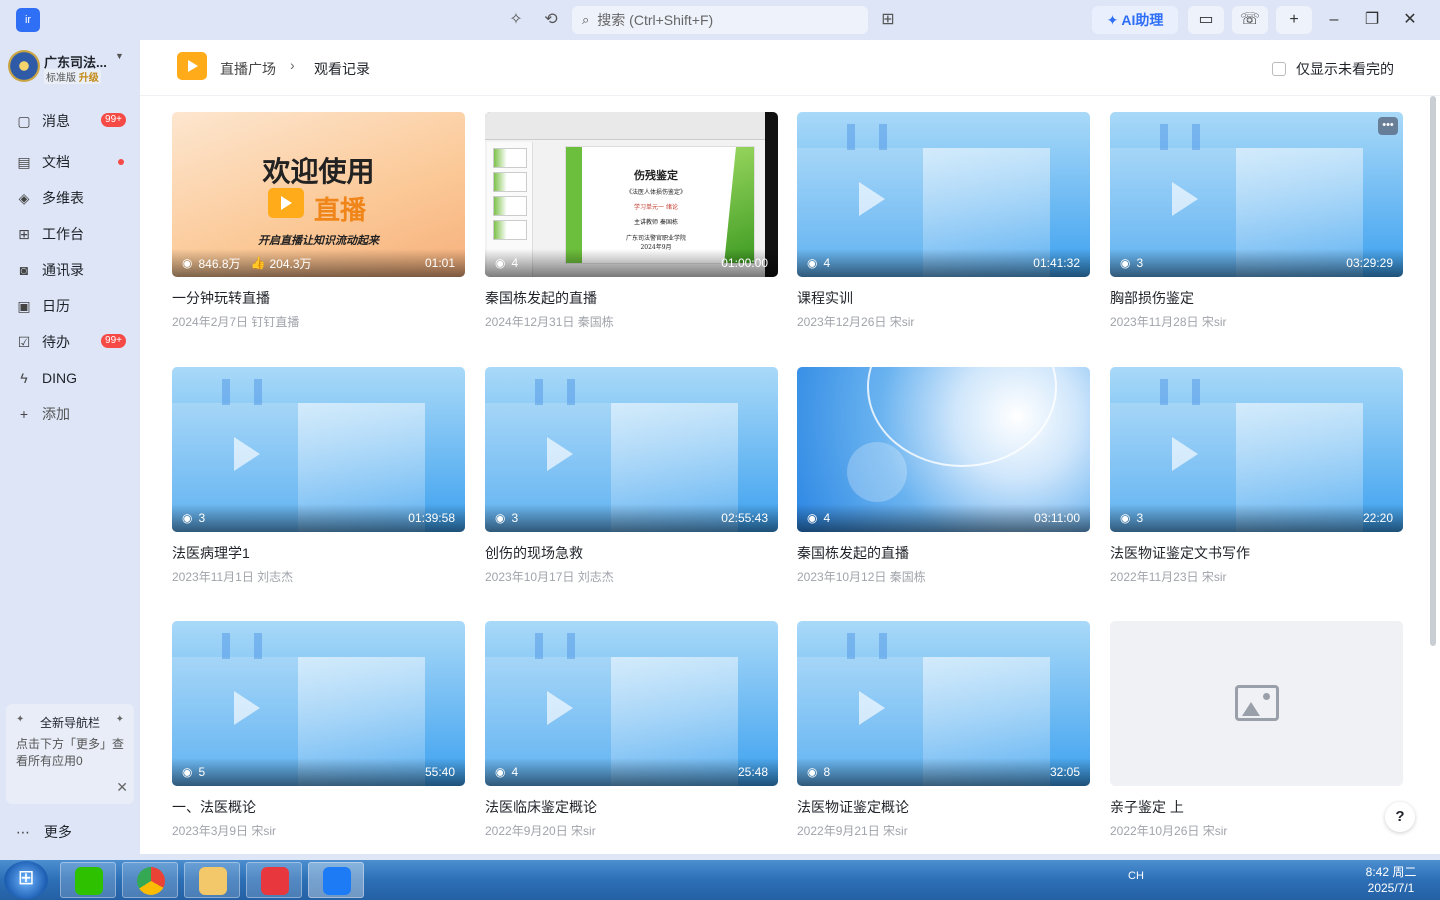 The height and width of the screenshot is (900, 1440). Describe the element at coordinates (71, 68) in the screenshot. I see `org-switcher: 广东司法... ▼ 标准版 升级` at that location.